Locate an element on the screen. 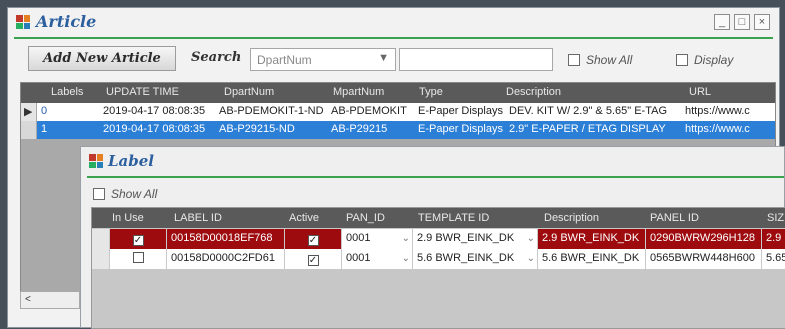 This screenshot has width=785, height=329. row-arrow-icon: ▶ is located at coordinates (28, 112).